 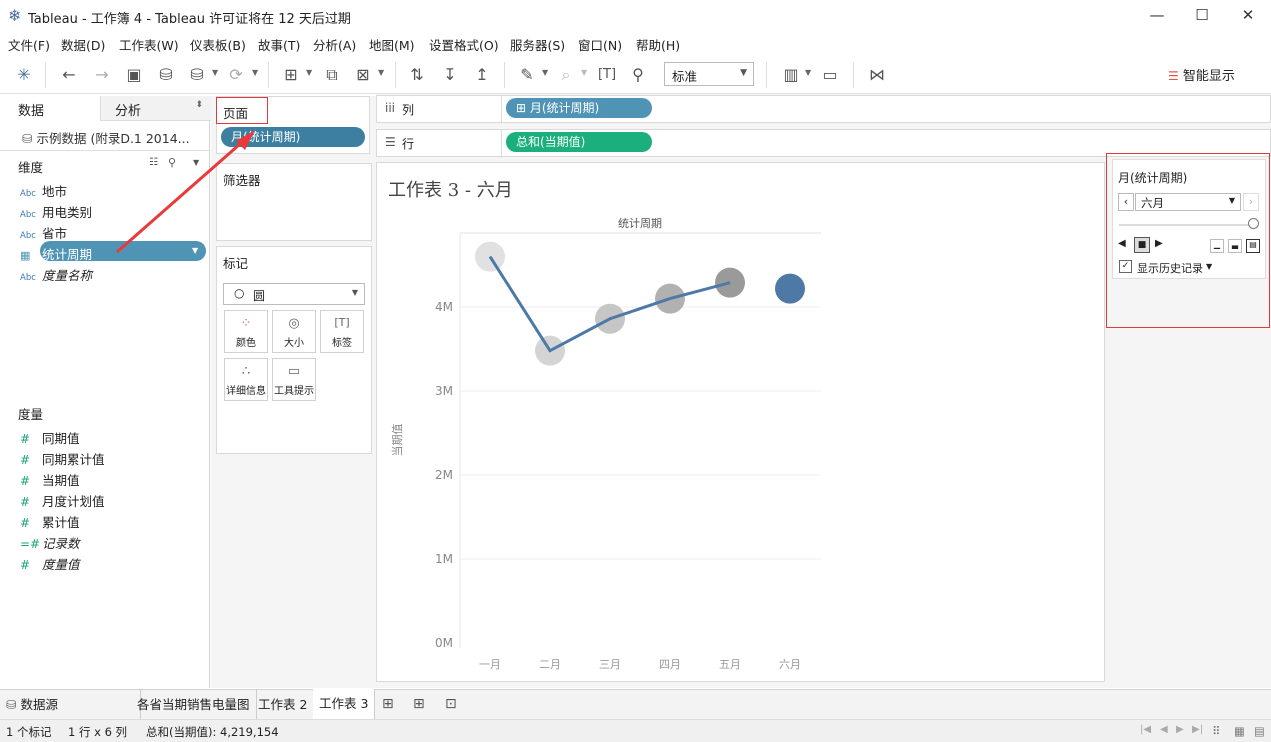 I want to click on undo-icon: ←, so click(x=69, y=75).